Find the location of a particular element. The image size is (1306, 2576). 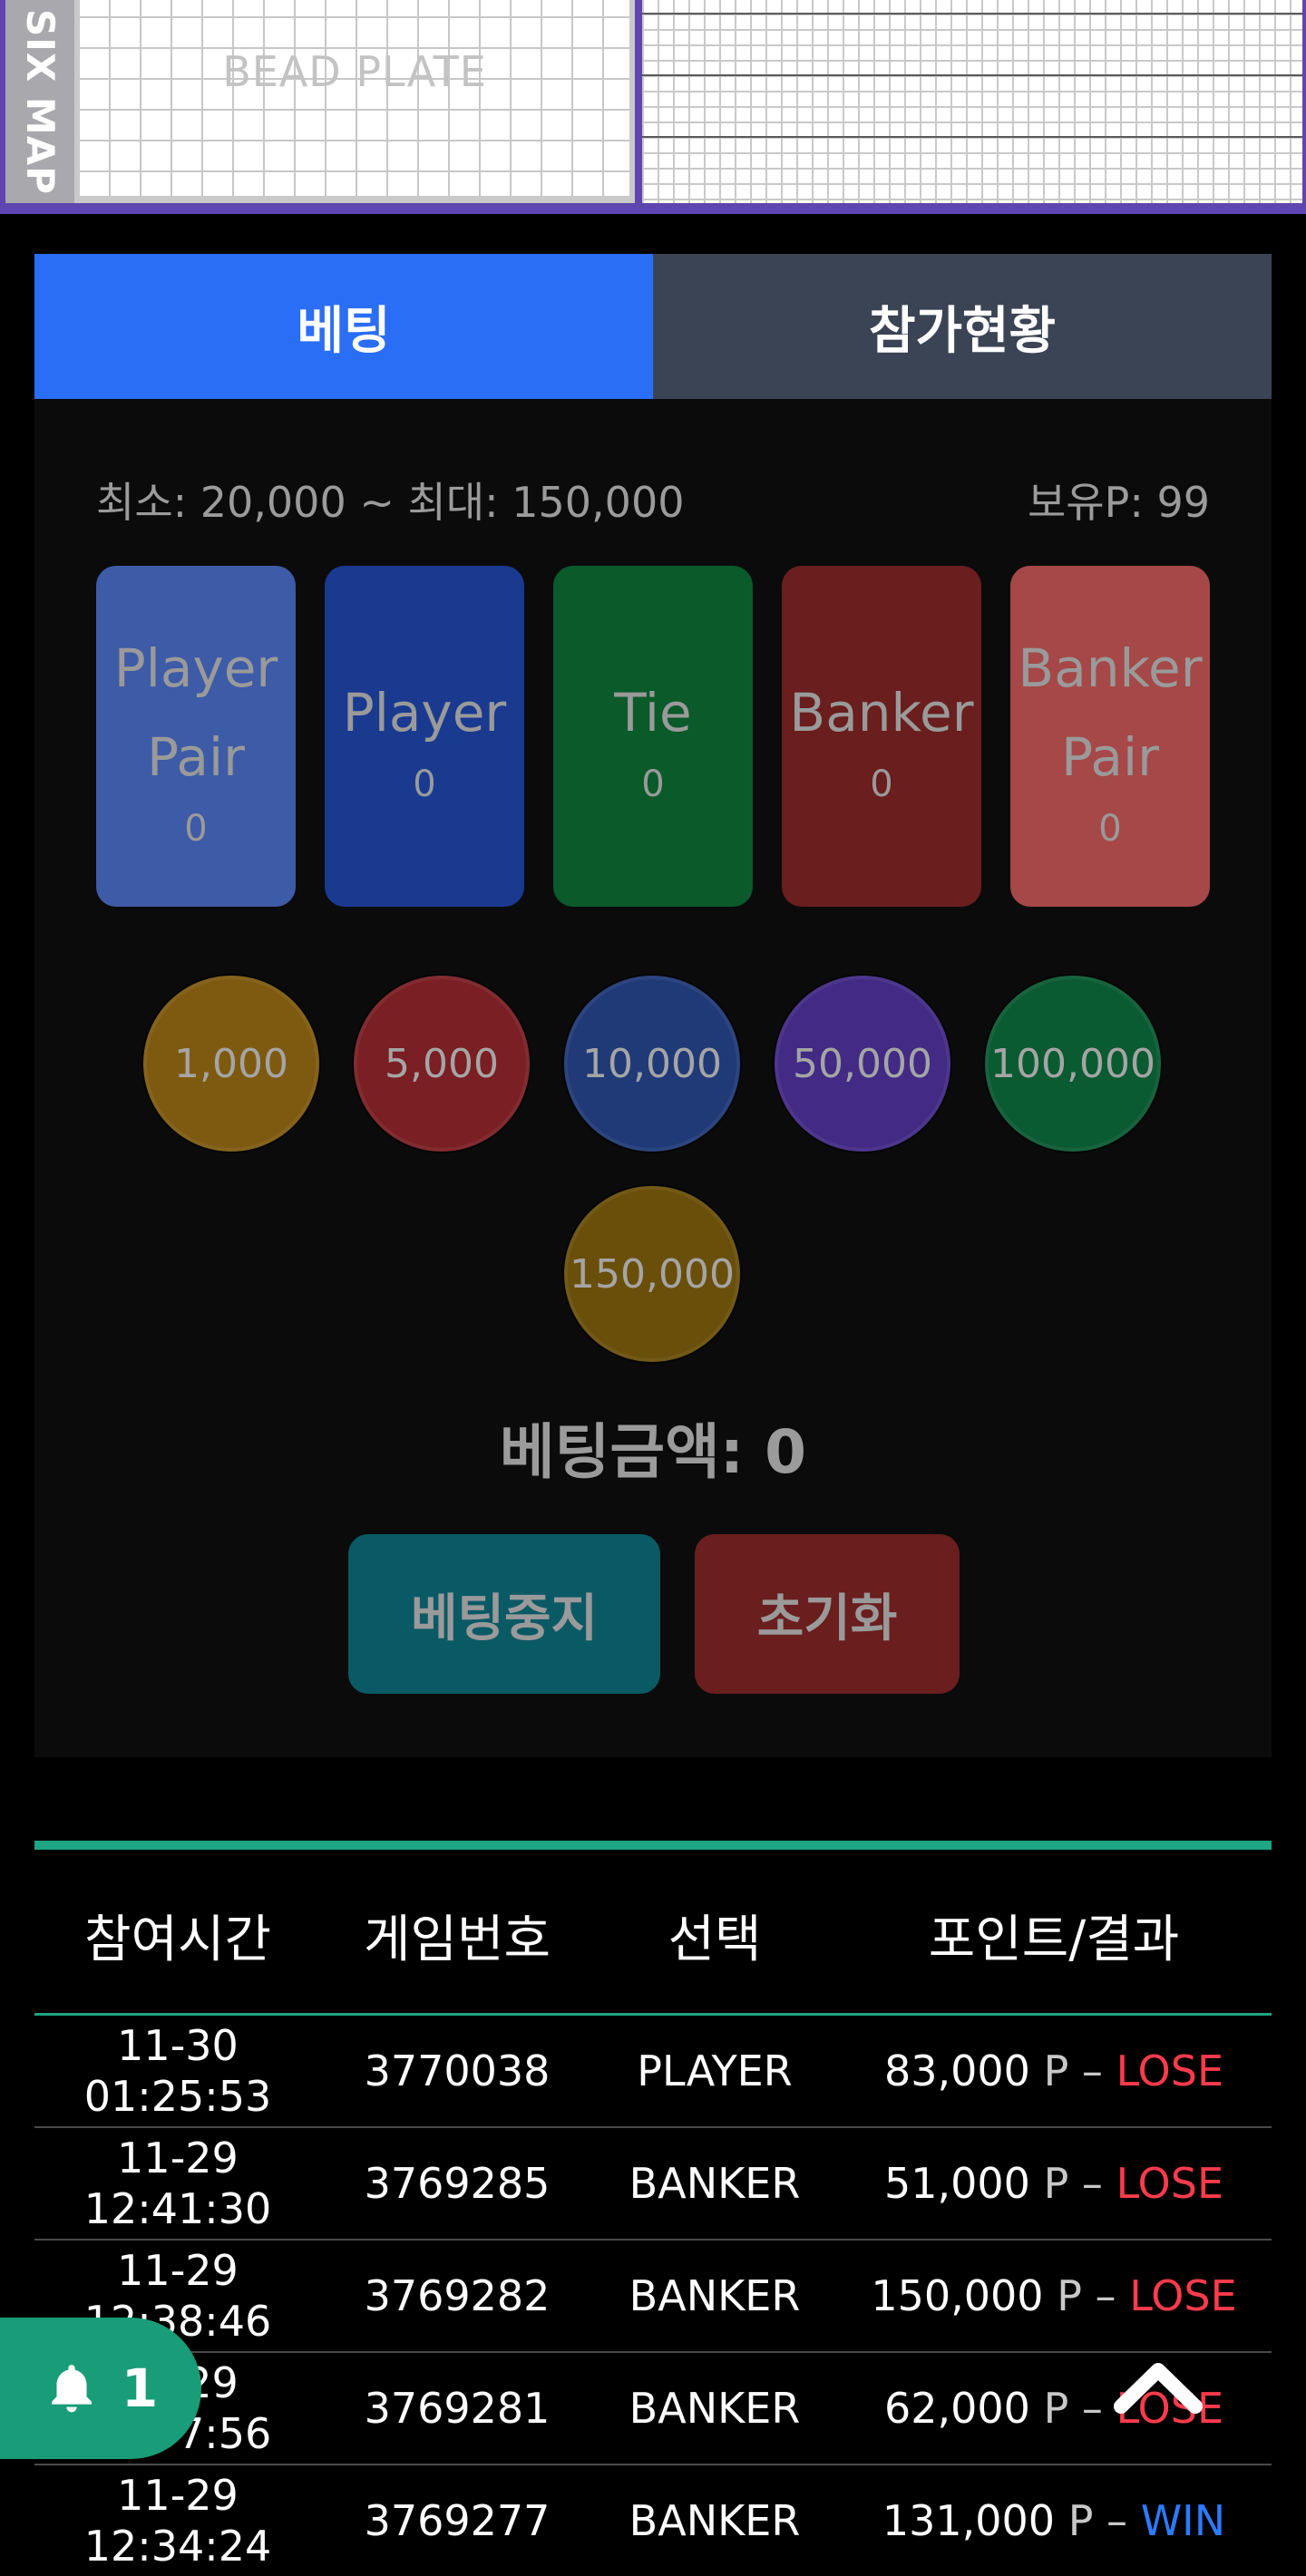

row-time: 11-30 01:25:53 is located at coordinates (177, 2071).